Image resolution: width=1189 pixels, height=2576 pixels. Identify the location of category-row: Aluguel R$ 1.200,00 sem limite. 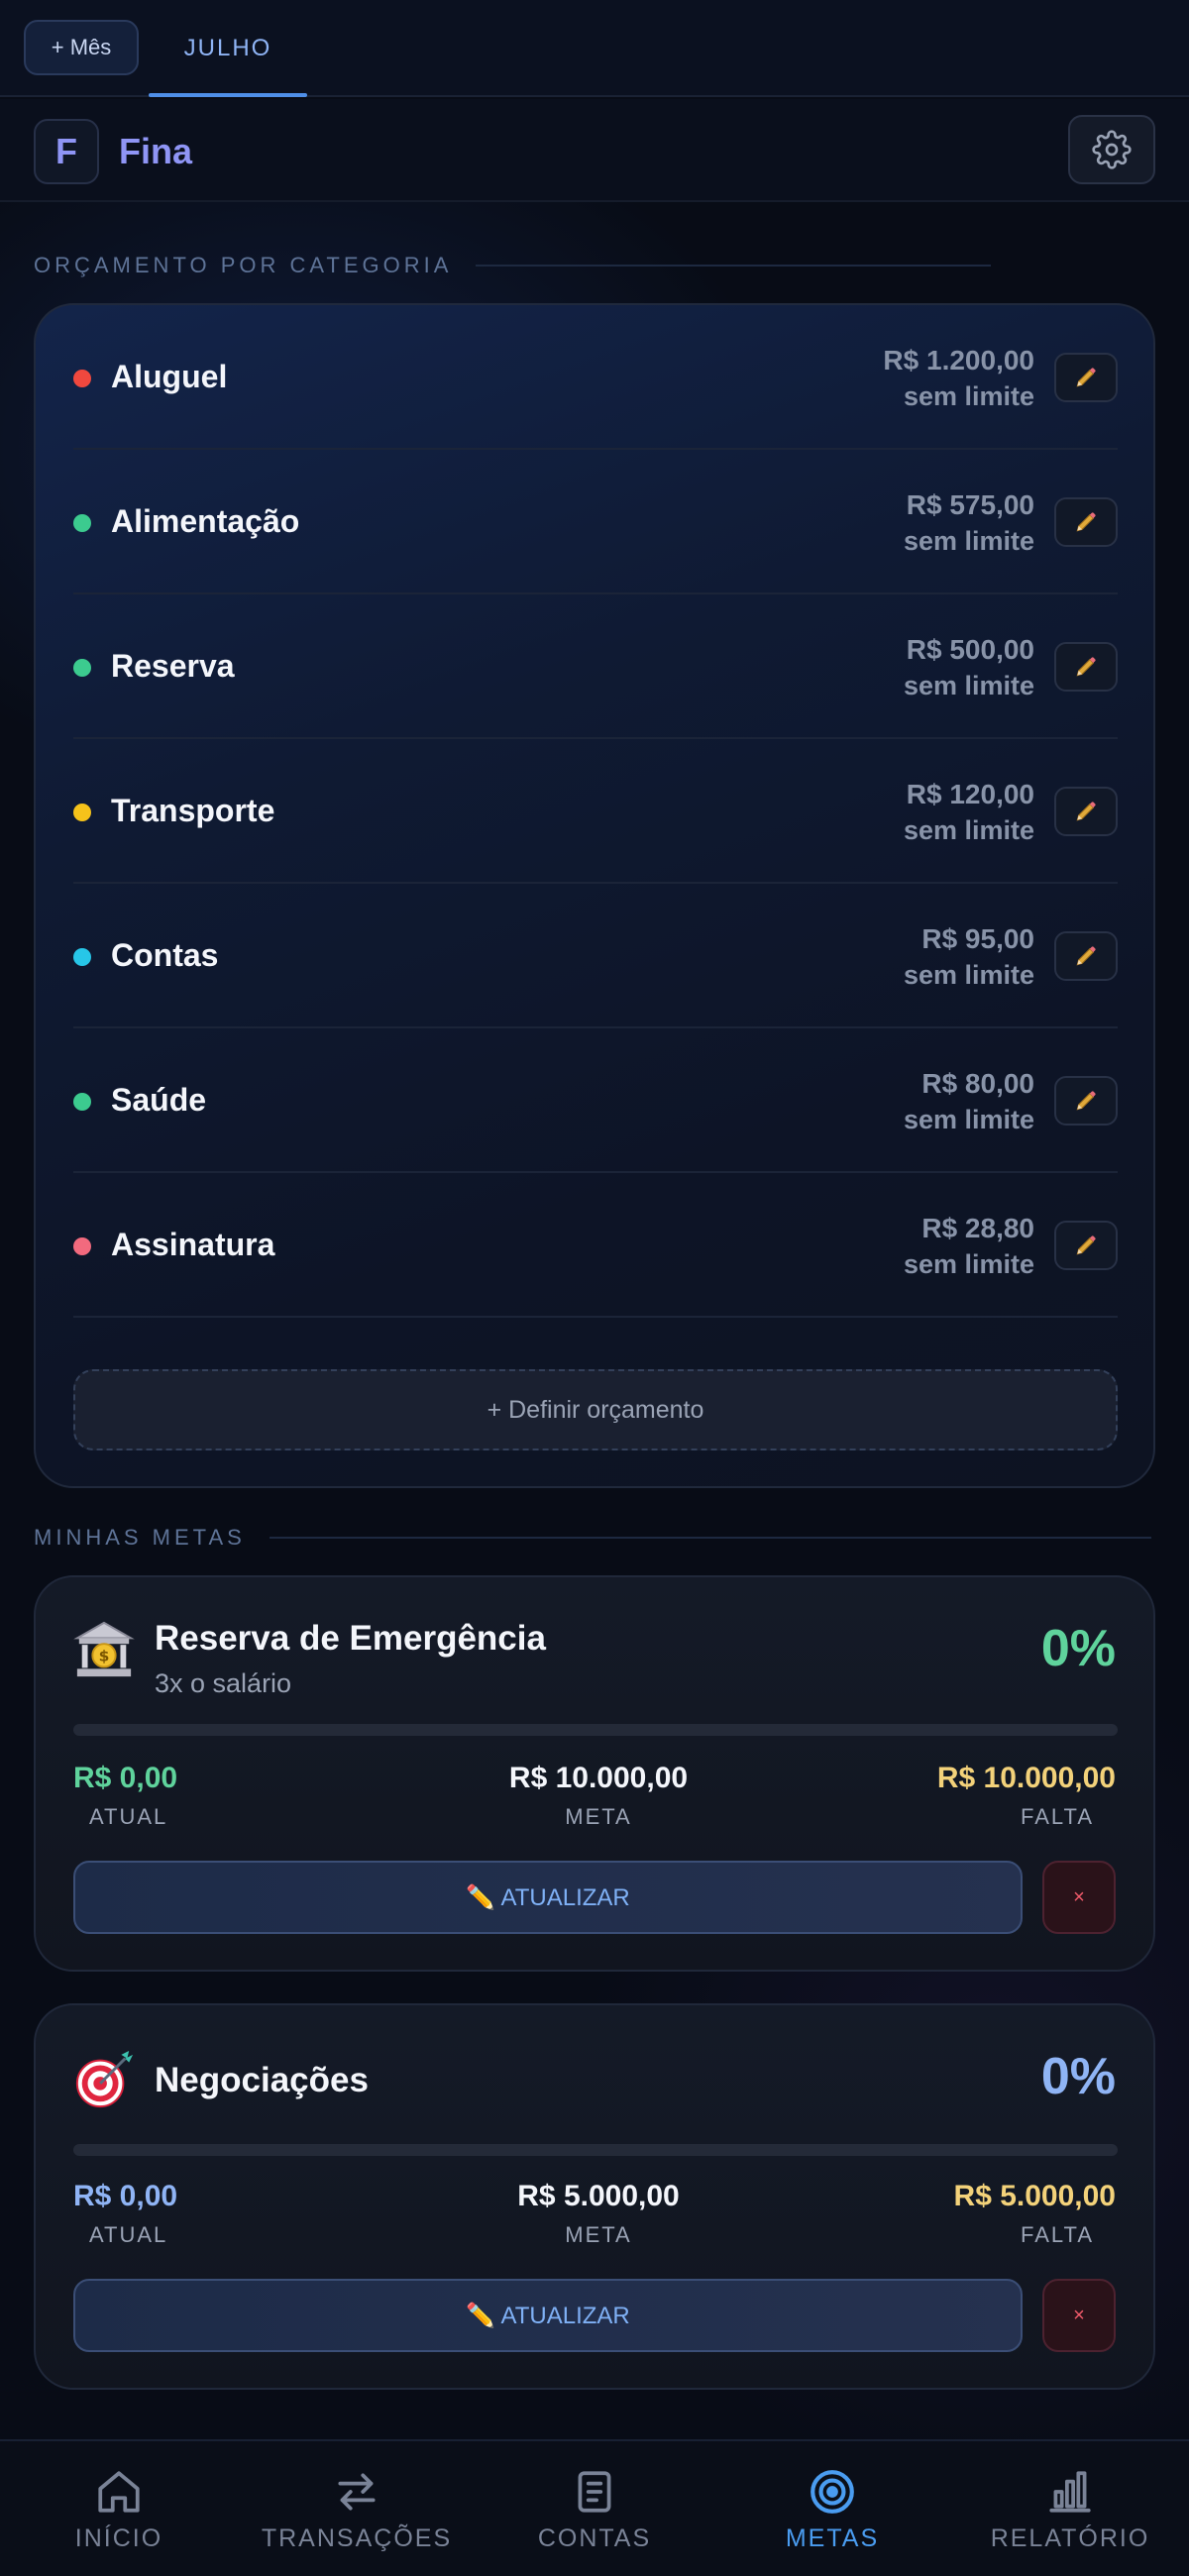
(595, 377).